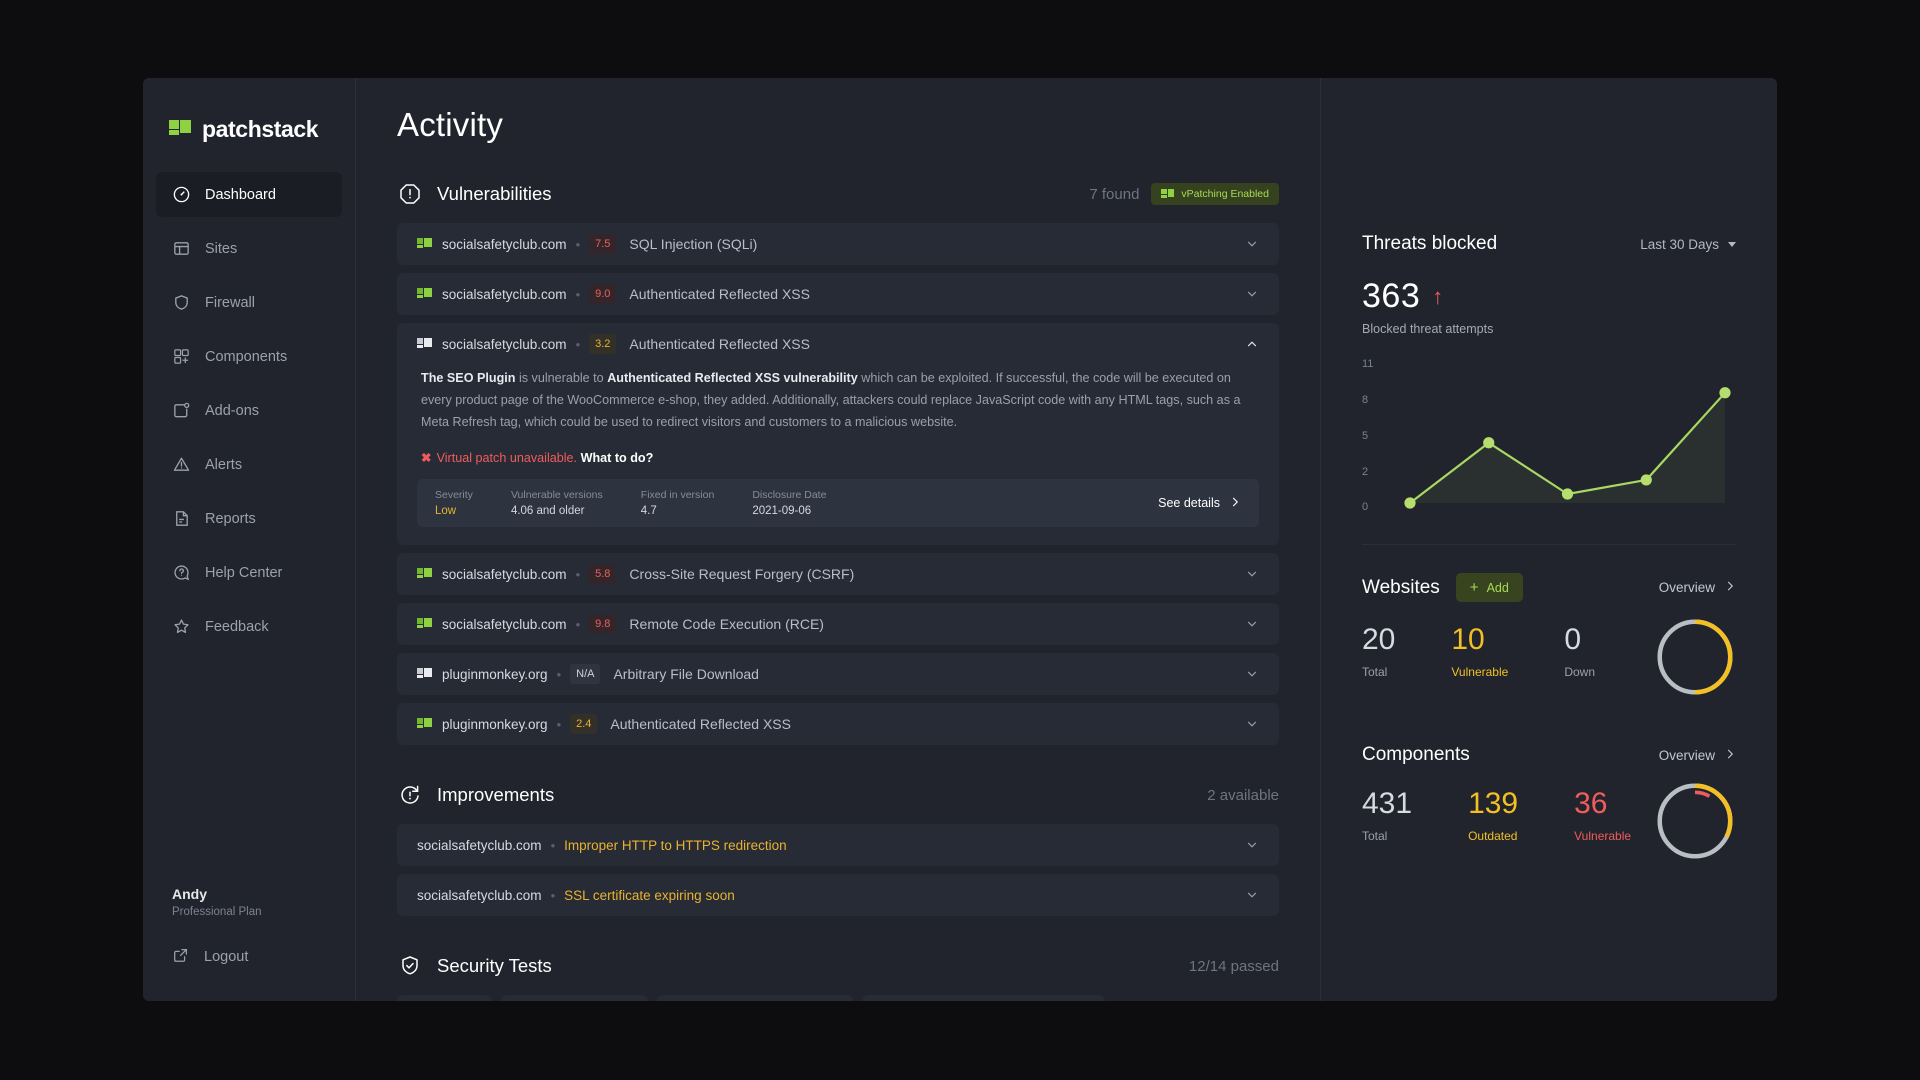 This screenshot has width=1920, height=1080. What do you see at coordinates (840, 457) in the screenshot?
I see `virtual-patch-status: ✖ Virtual patch unavailable. What to do?` at bounding box center [840, 457].